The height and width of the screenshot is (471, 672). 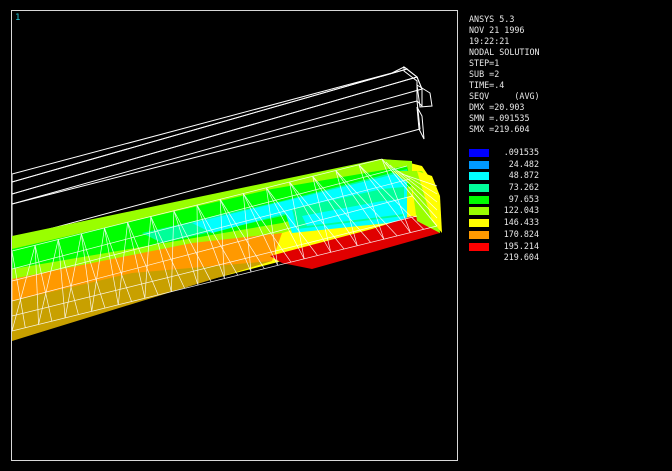 What do you see at coordinates (521, 222) in the screenshot?
I see `legend-value: 146.433` at bounding box center [521, 222].